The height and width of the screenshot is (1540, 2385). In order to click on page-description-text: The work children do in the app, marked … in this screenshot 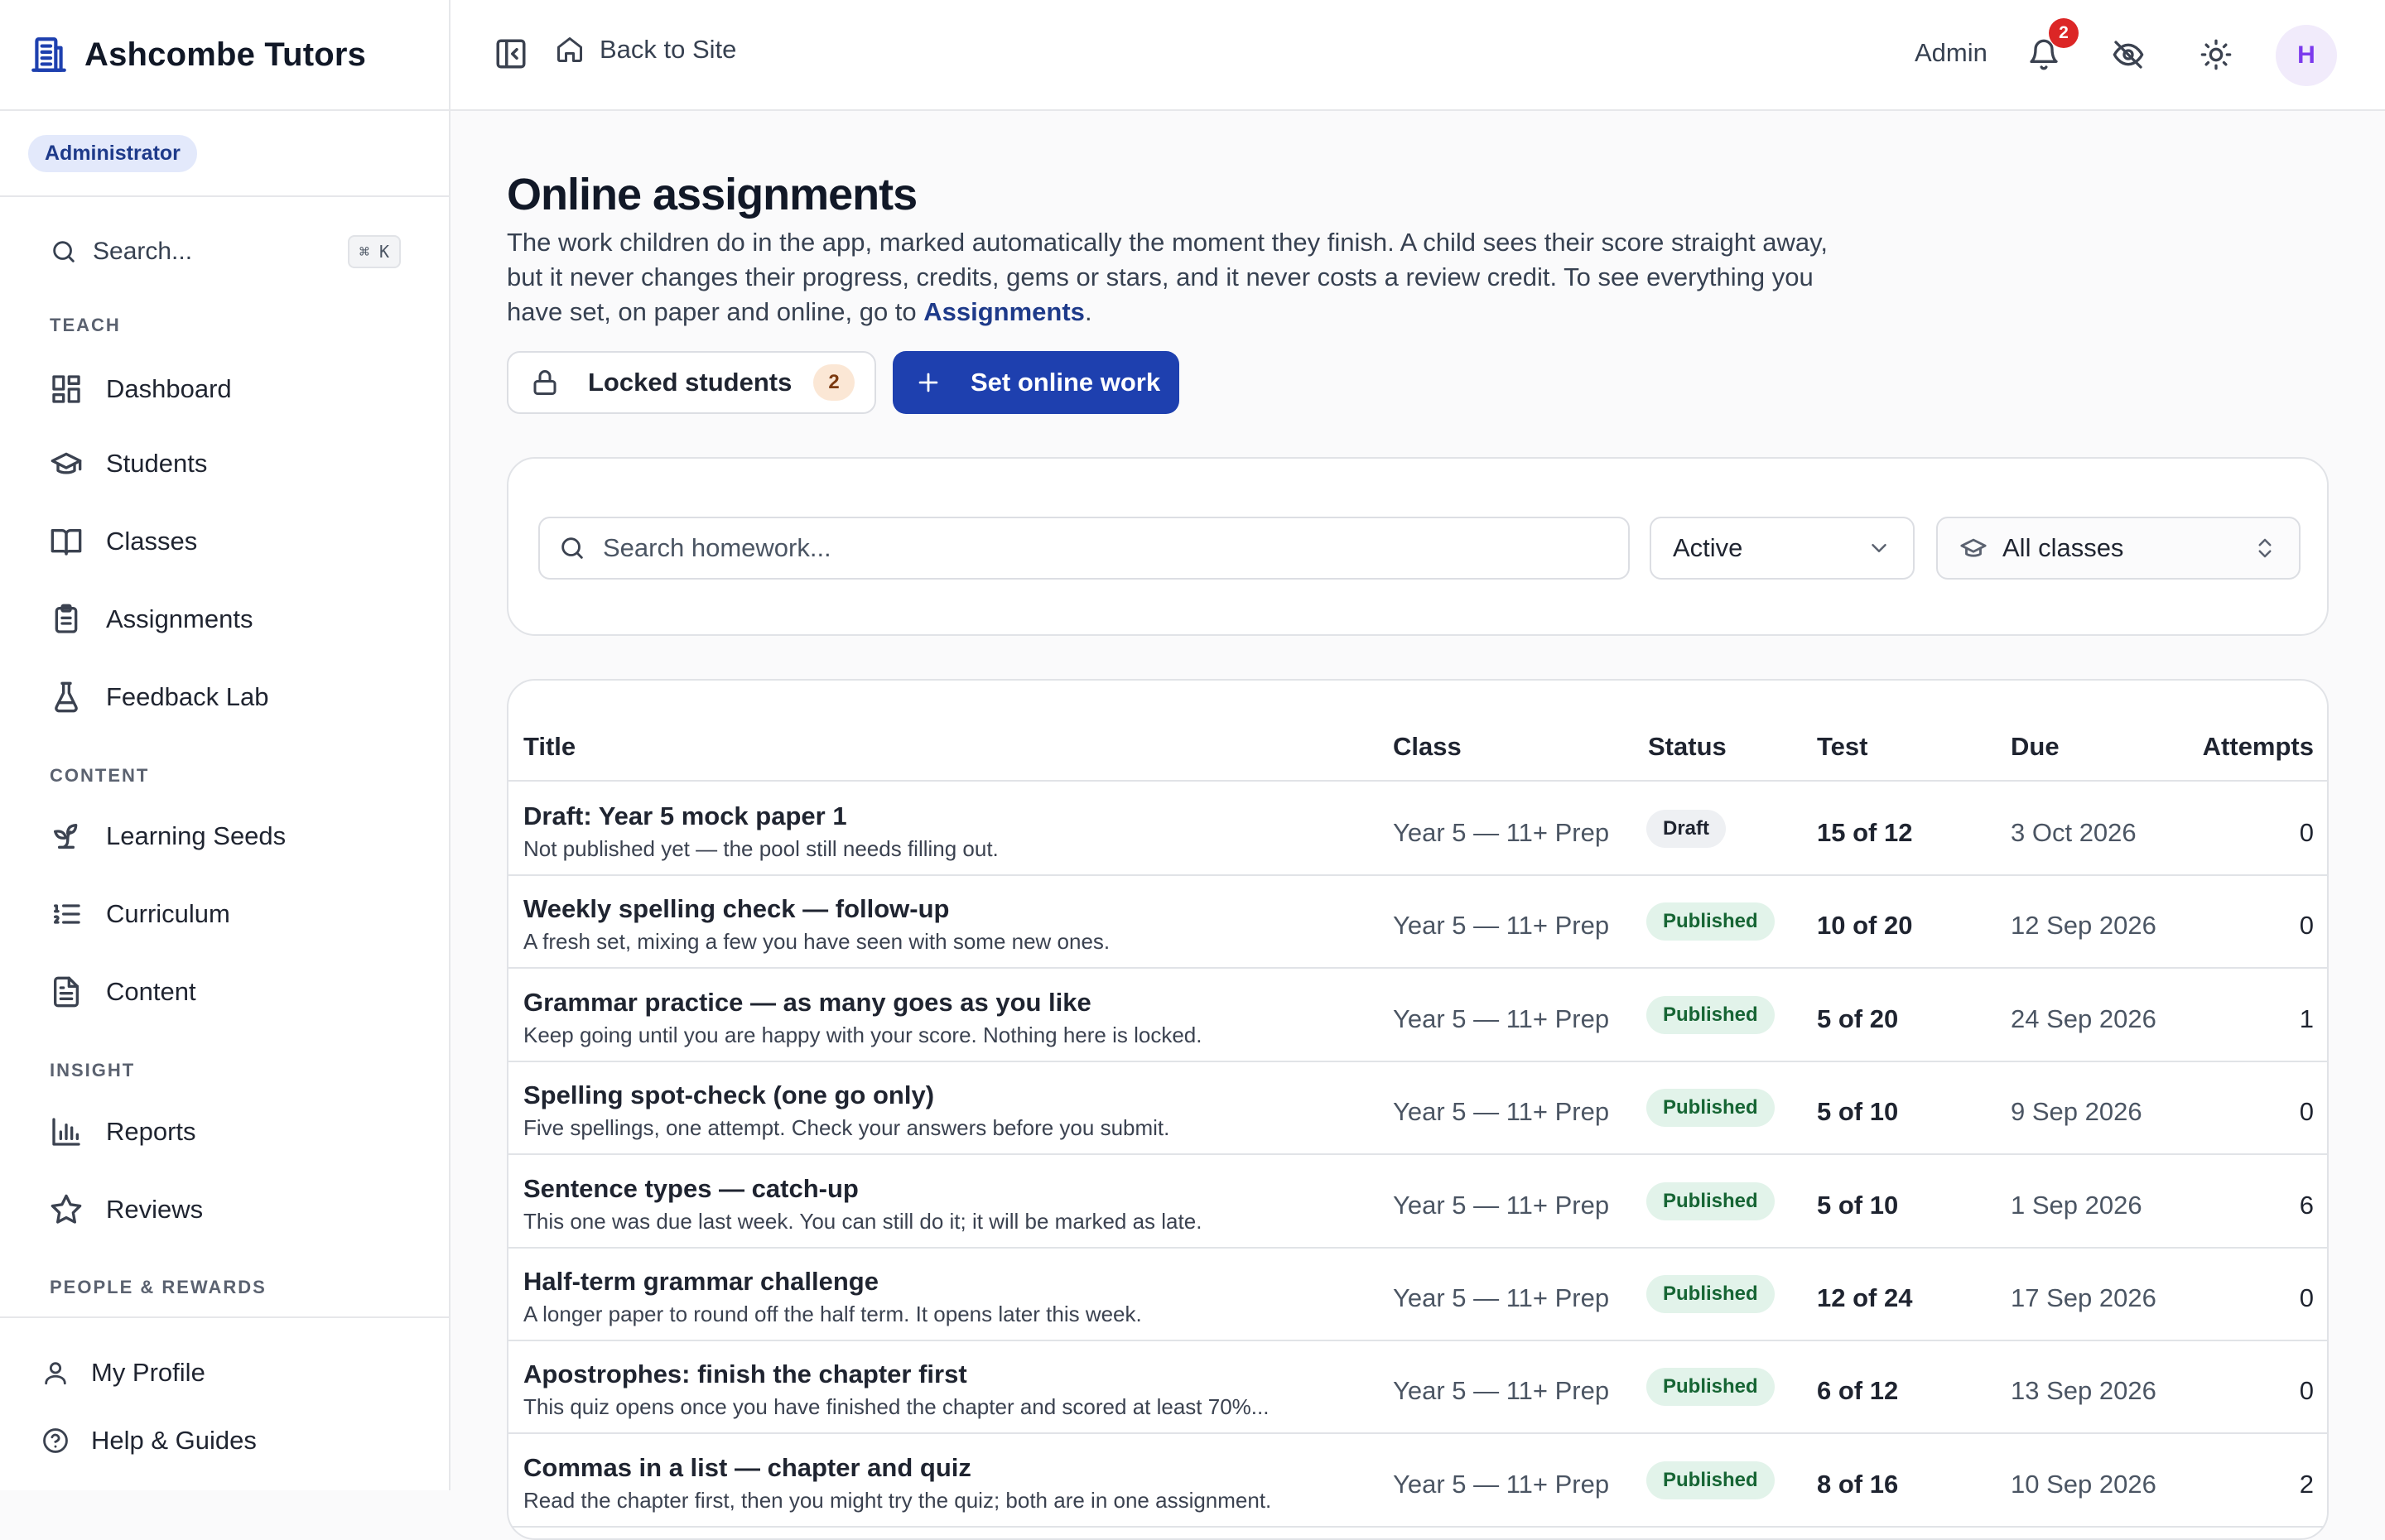, I will do `click(1167, 277)`.